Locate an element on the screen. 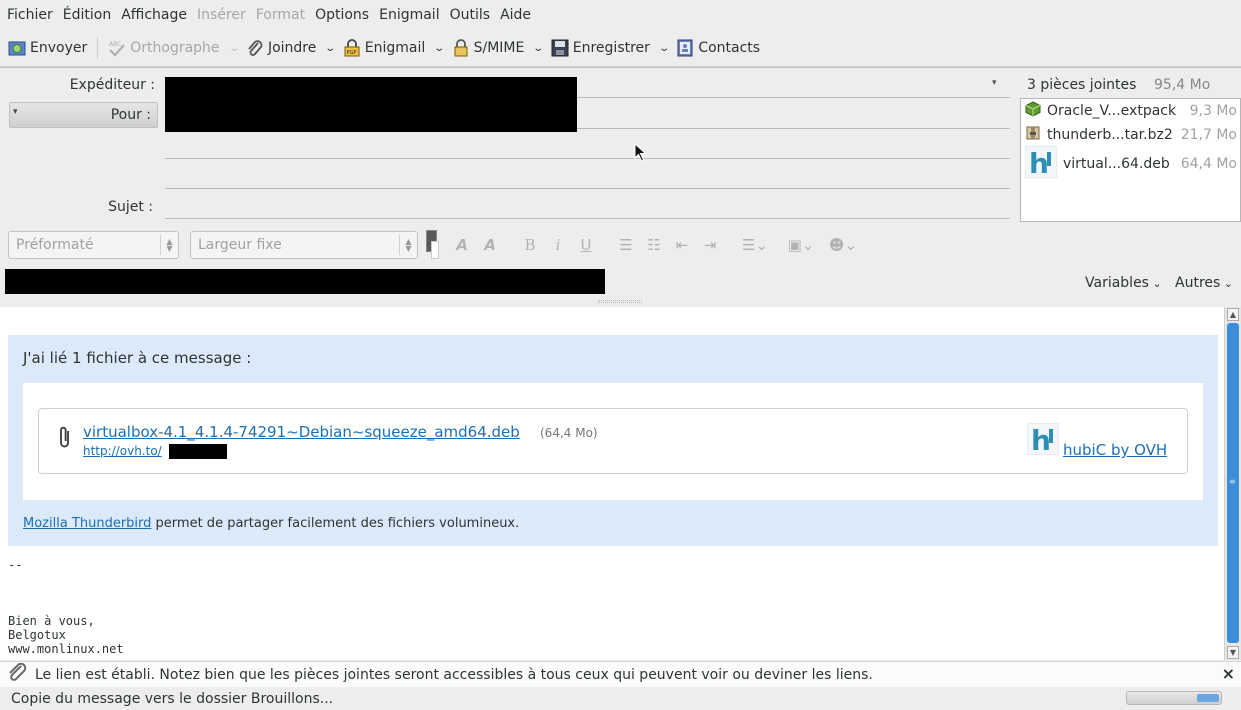 The width and height of the screenshot is (1241, 710). indent-icon: ⇥ is located at coordinates (710, 245).